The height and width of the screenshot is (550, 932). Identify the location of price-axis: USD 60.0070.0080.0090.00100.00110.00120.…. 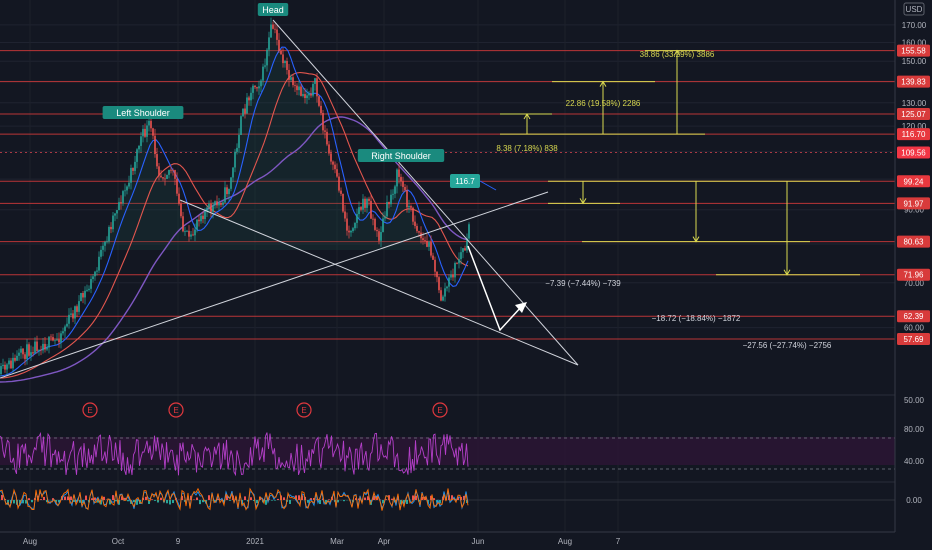
(913, 275).